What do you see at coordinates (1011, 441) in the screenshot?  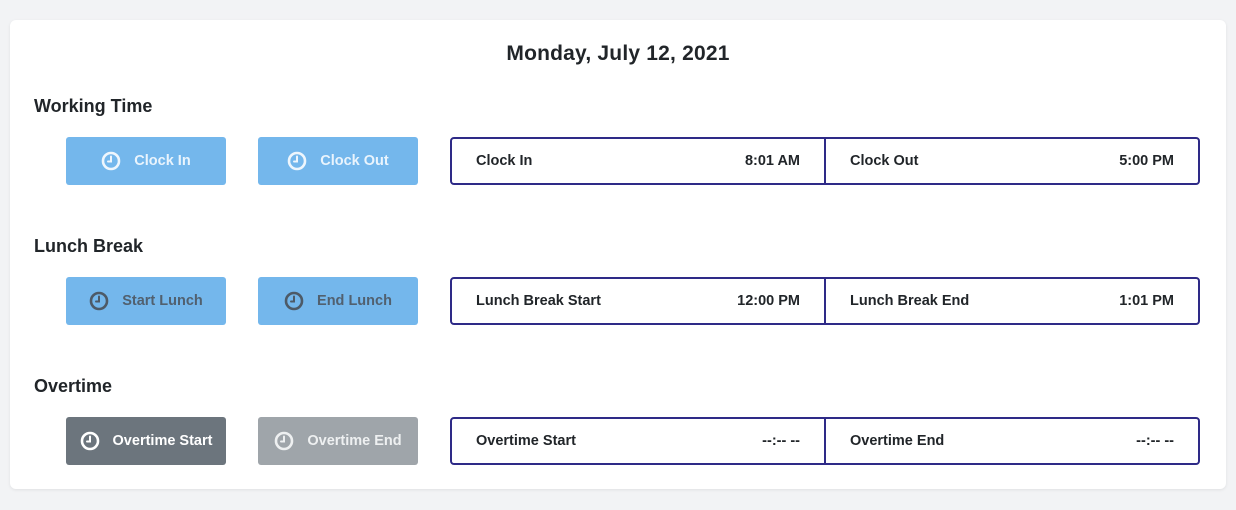 I see `overtime-end-time-cell: Overtime End --:-- --` at bounding box center [1011, 441].